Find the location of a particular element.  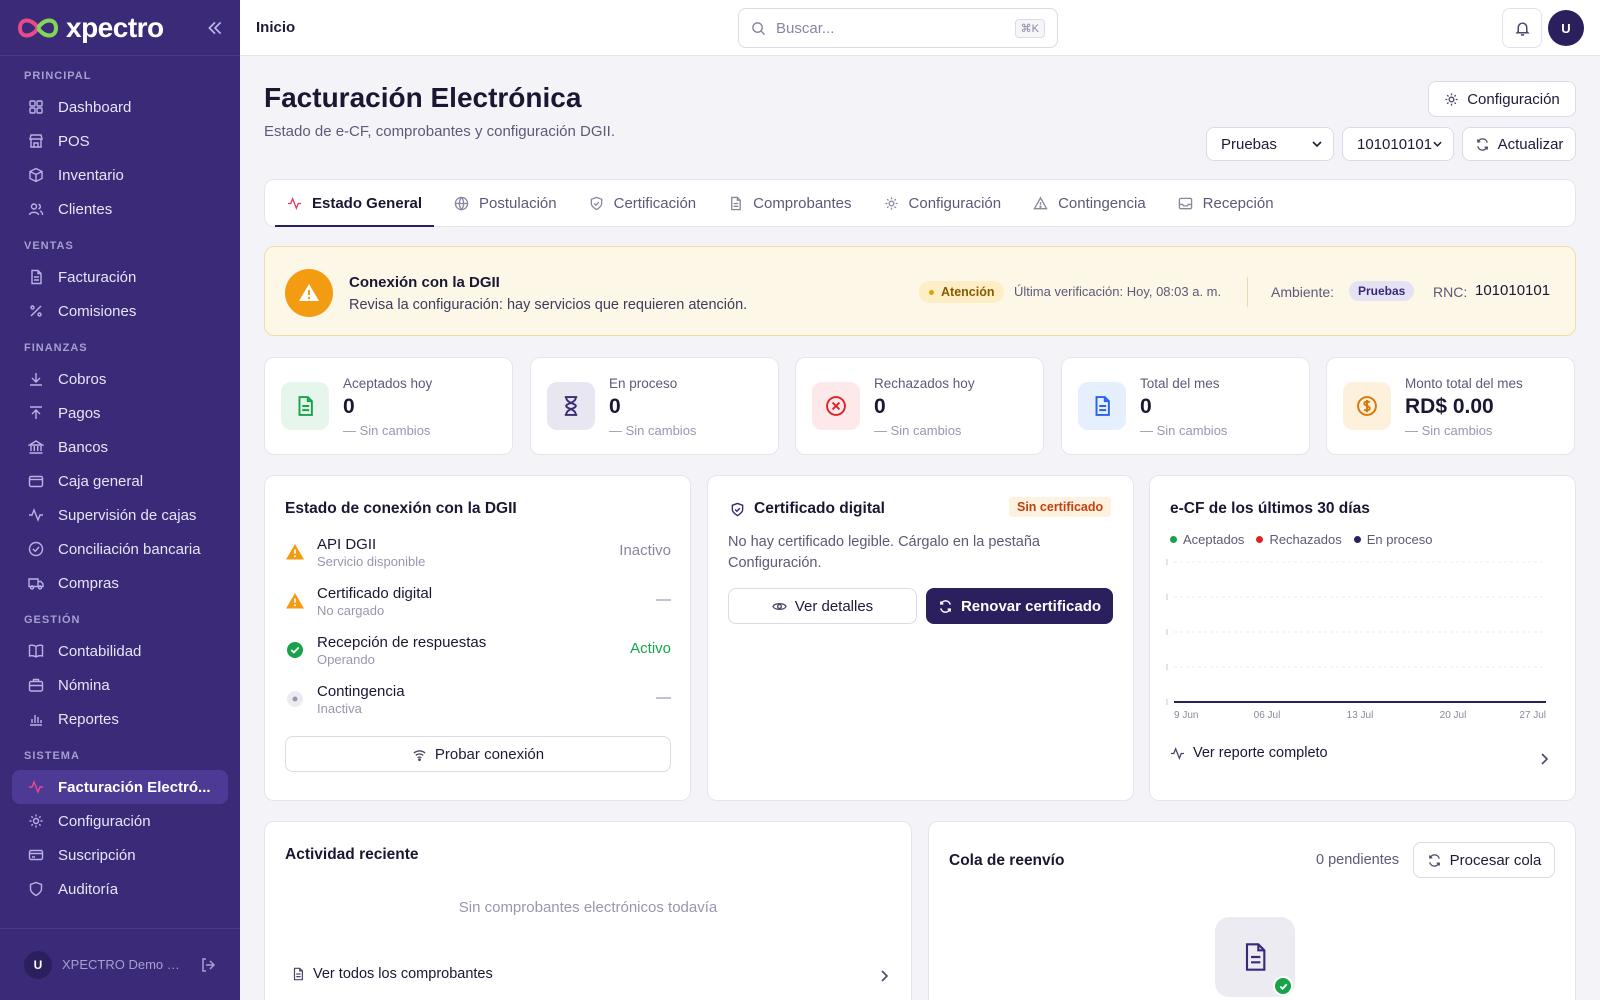

service-subtitle: No cargado is located at coordinates (351, 610).